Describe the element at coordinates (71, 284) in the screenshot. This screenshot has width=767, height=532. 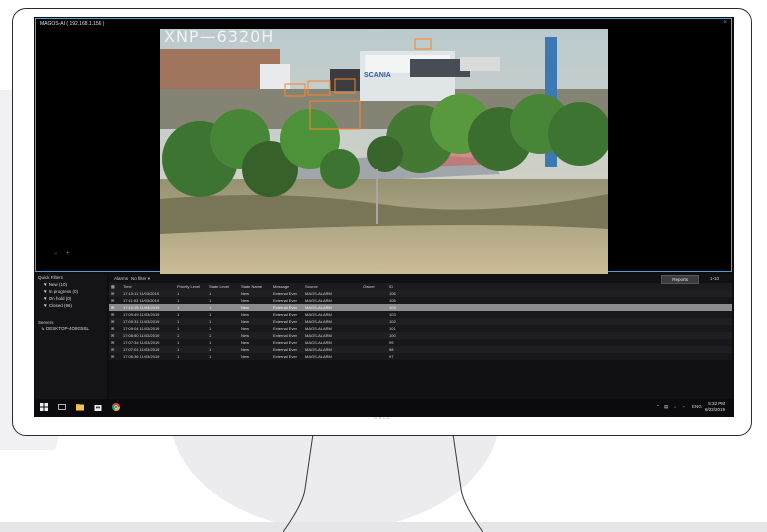
I see `quick-filter-new: ▼ New (10)` at that location.